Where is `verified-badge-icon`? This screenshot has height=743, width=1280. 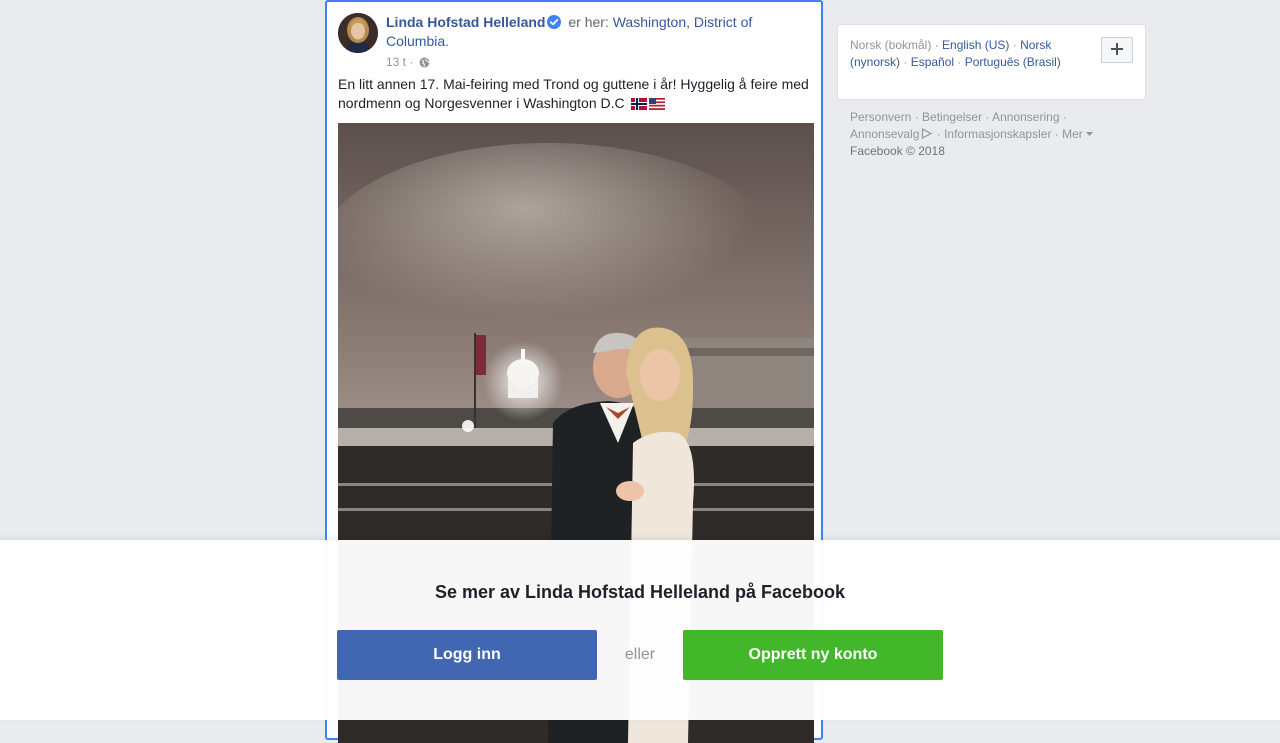
verified-badge-icon is located at coordinates (554, 22).